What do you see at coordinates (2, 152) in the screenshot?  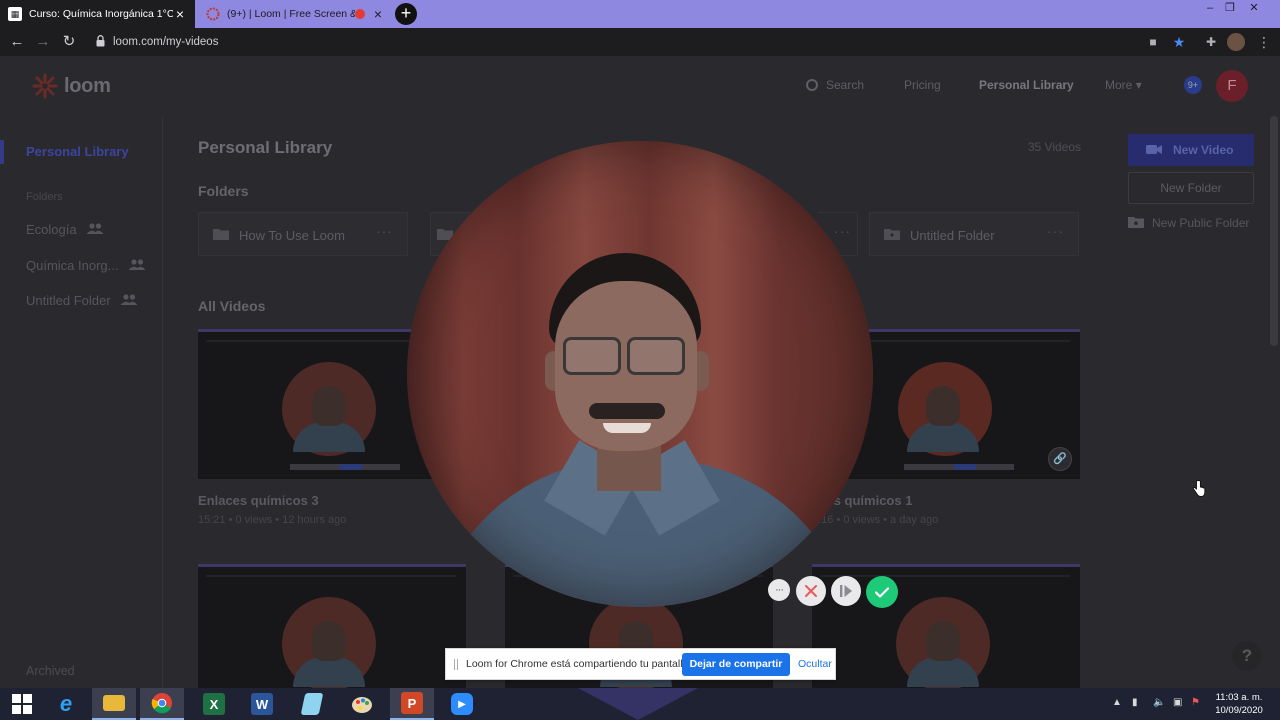 I see `sidebar-active-indicator` at bounding box center [2, 152].